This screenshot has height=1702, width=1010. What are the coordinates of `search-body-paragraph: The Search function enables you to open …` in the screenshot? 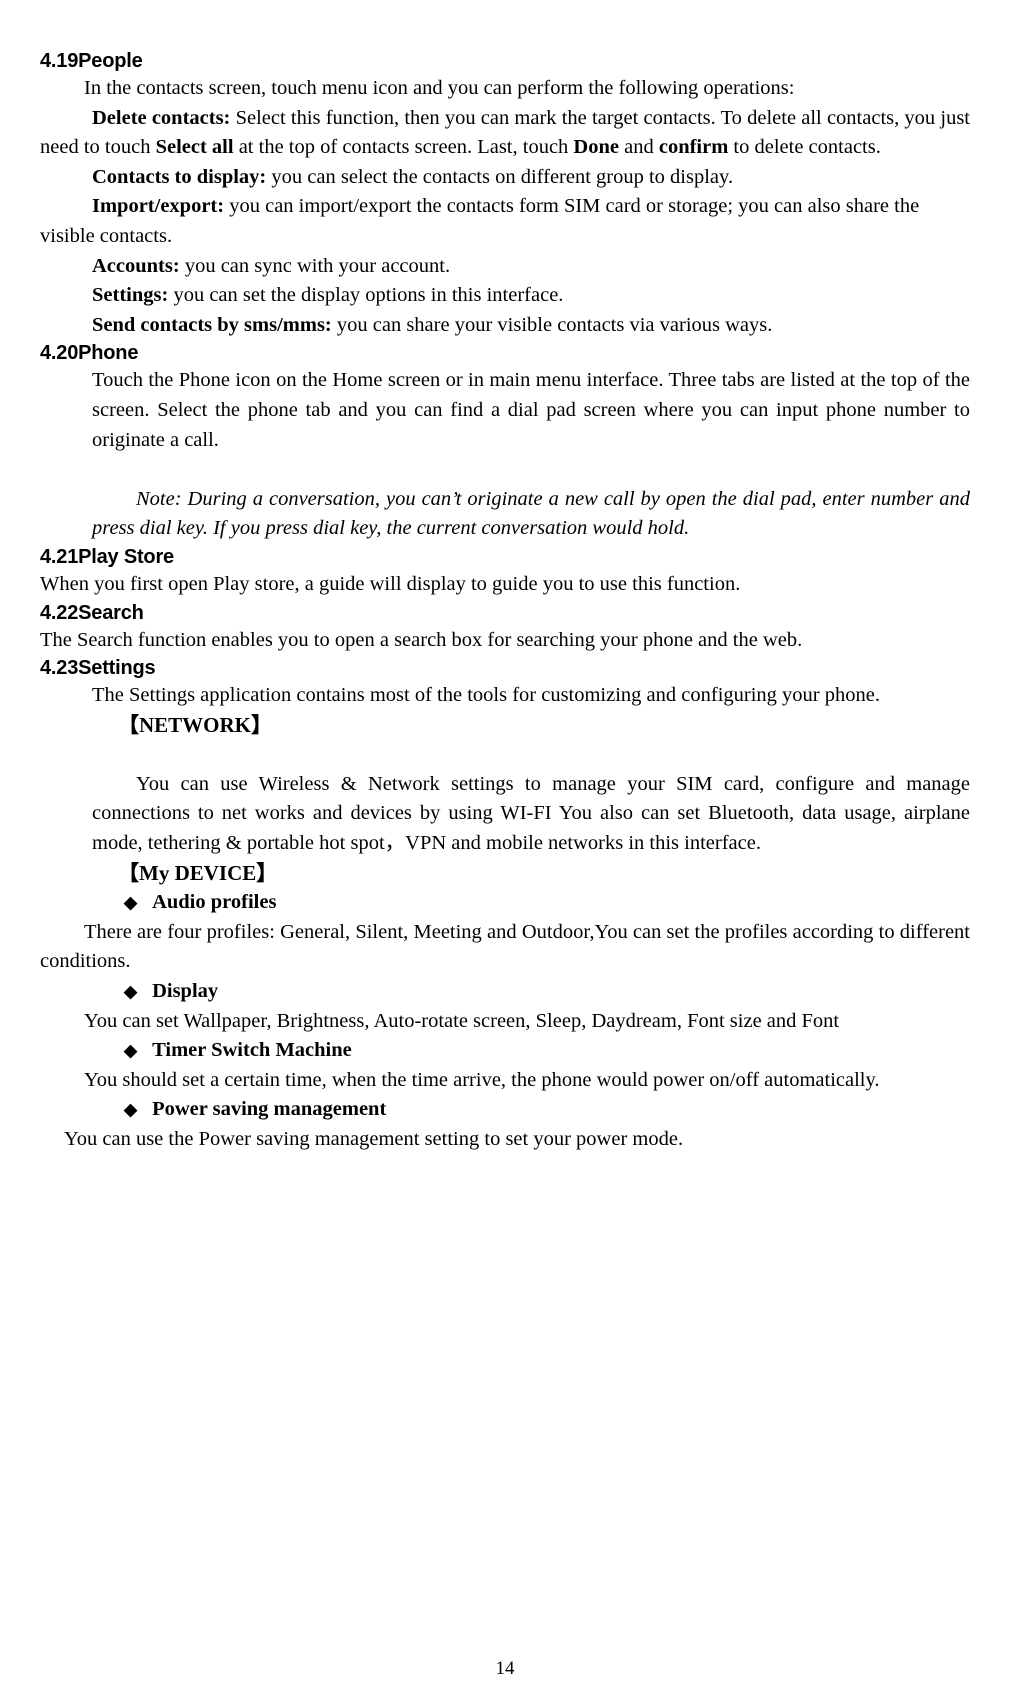 It's located at (421, 639).